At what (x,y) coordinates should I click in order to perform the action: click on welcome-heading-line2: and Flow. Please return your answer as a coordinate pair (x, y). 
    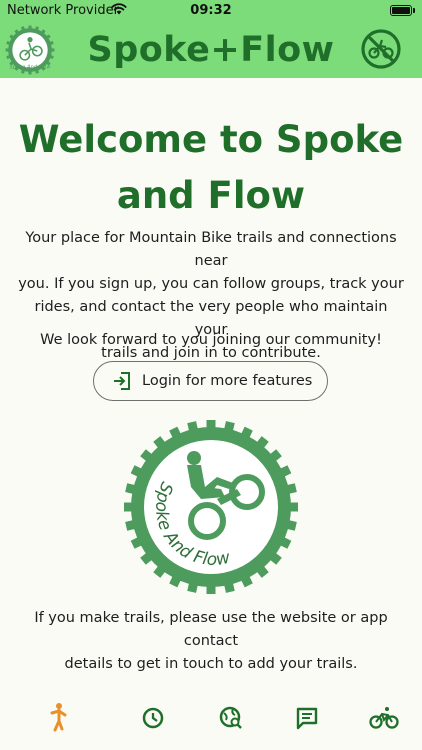
    Looking at the image, I should click on (211, 195).